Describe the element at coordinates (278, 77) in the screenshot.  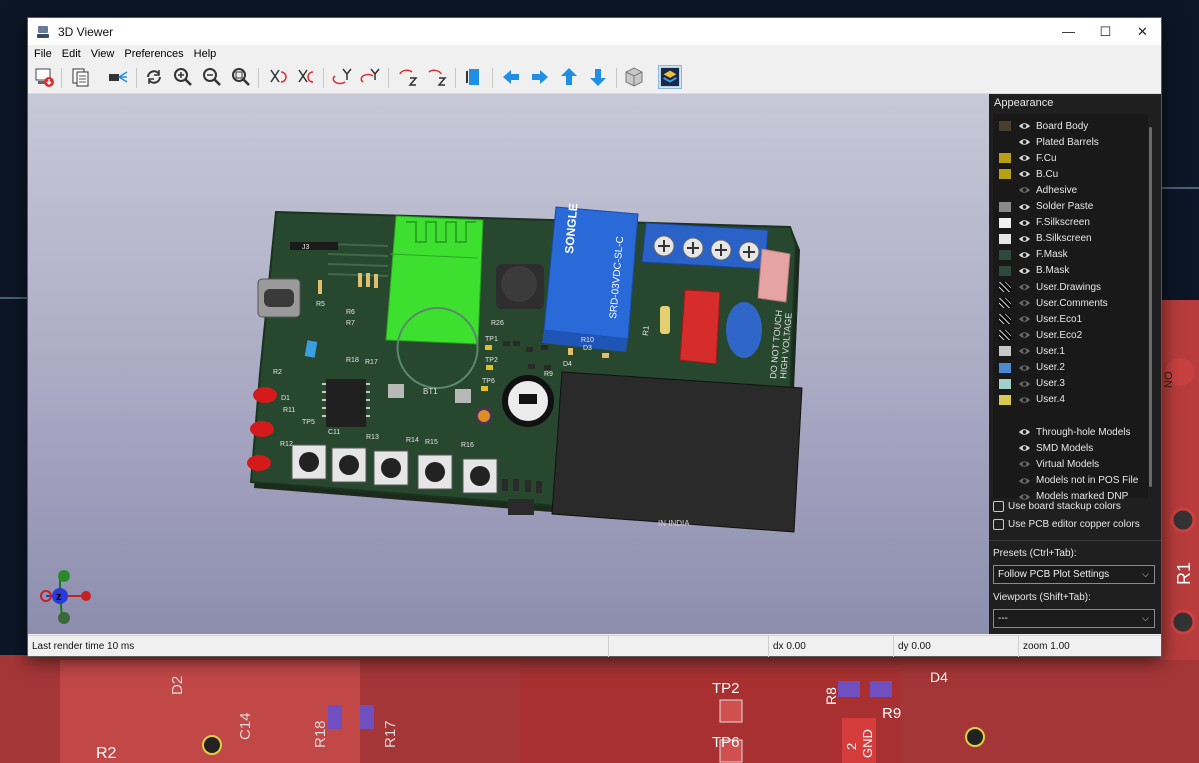
I see `rotate-x-cw-icon` at that location.